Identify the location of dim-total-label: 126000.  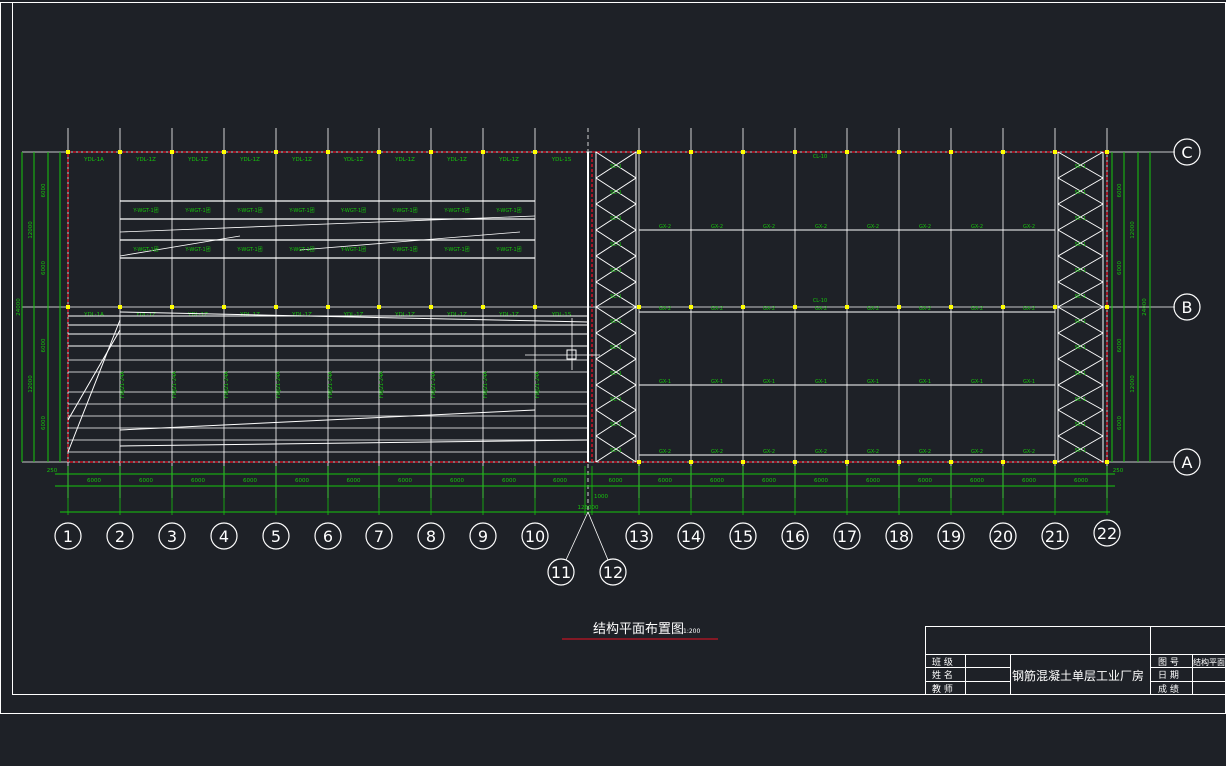
(588, 508).